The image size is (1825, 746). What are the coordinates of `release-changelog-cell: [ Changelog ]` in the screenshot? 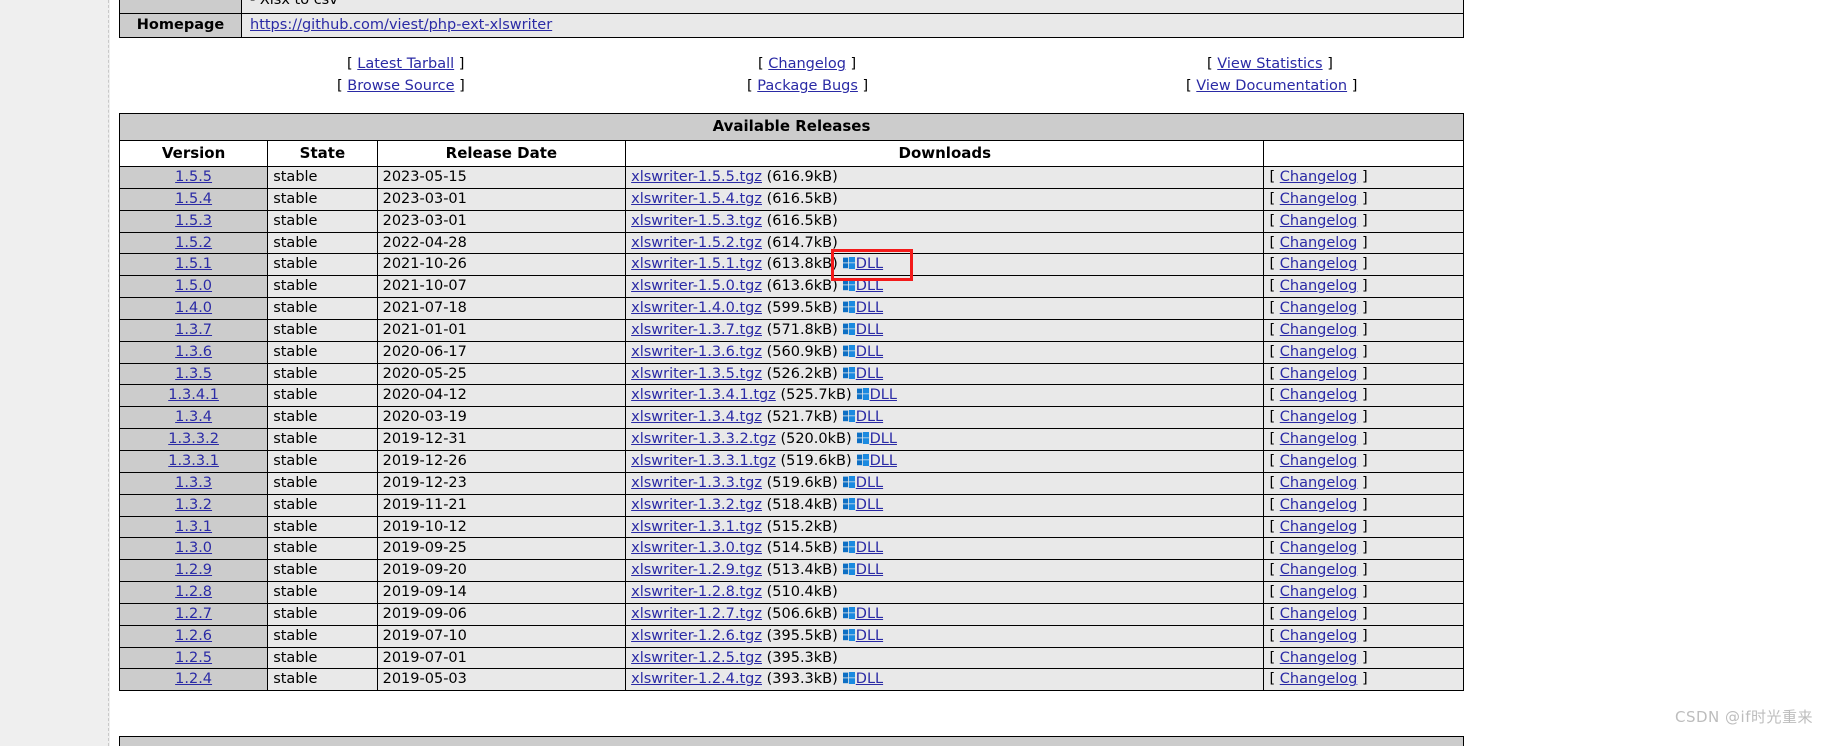 It's located at (1363, 571).